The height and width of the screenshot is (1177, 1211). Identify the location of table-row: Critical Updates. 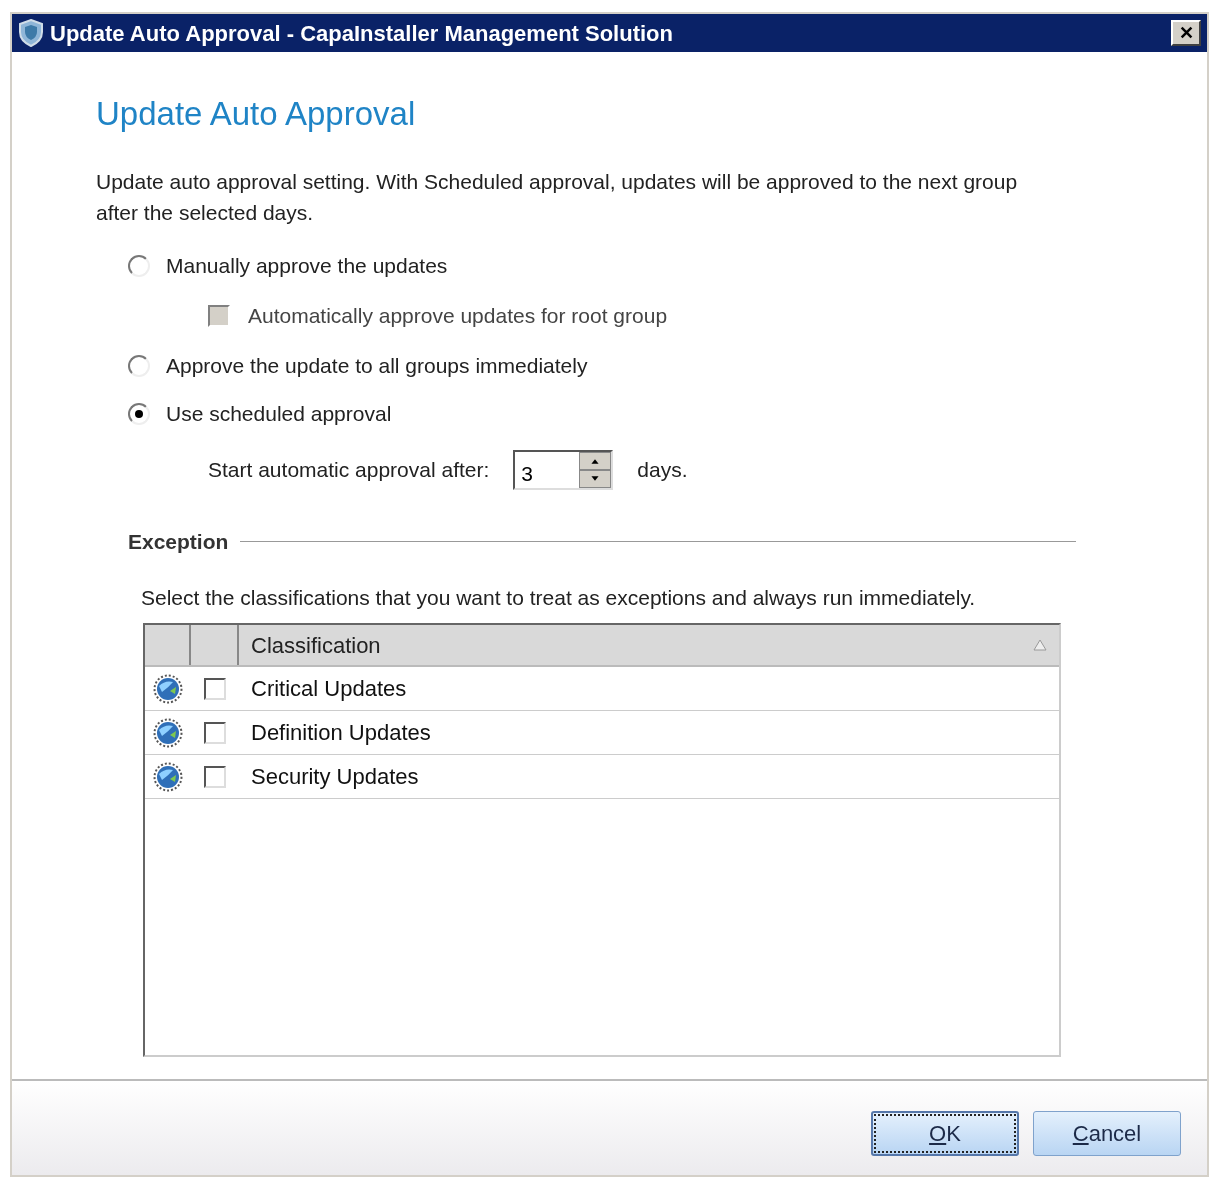
(602, 689).